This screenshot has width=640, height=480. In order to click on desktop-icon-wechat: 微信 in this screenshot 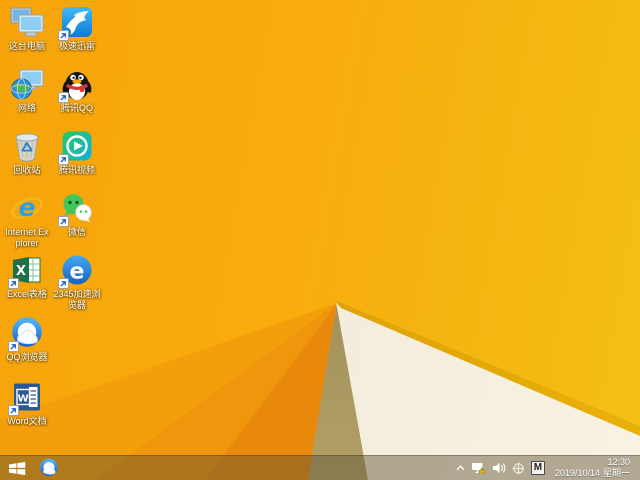, I will do `click(77, 214)`.